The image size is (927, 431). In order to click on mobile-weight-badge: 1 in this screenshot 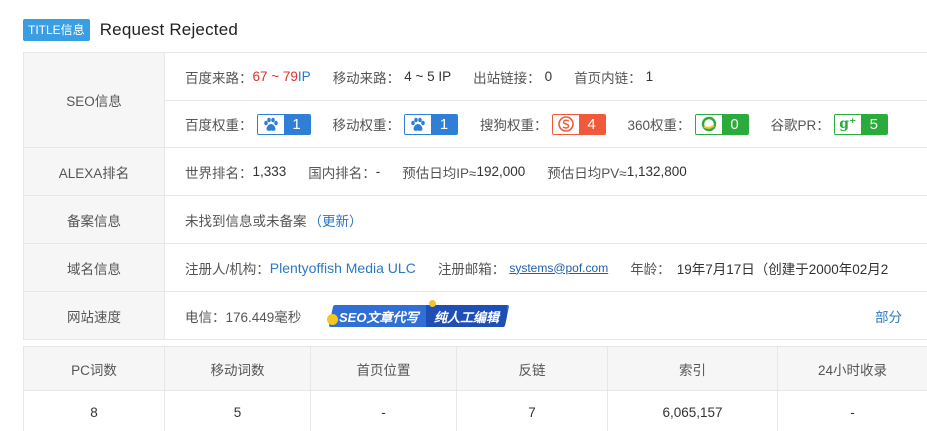, I will do `click(431, 124)`.